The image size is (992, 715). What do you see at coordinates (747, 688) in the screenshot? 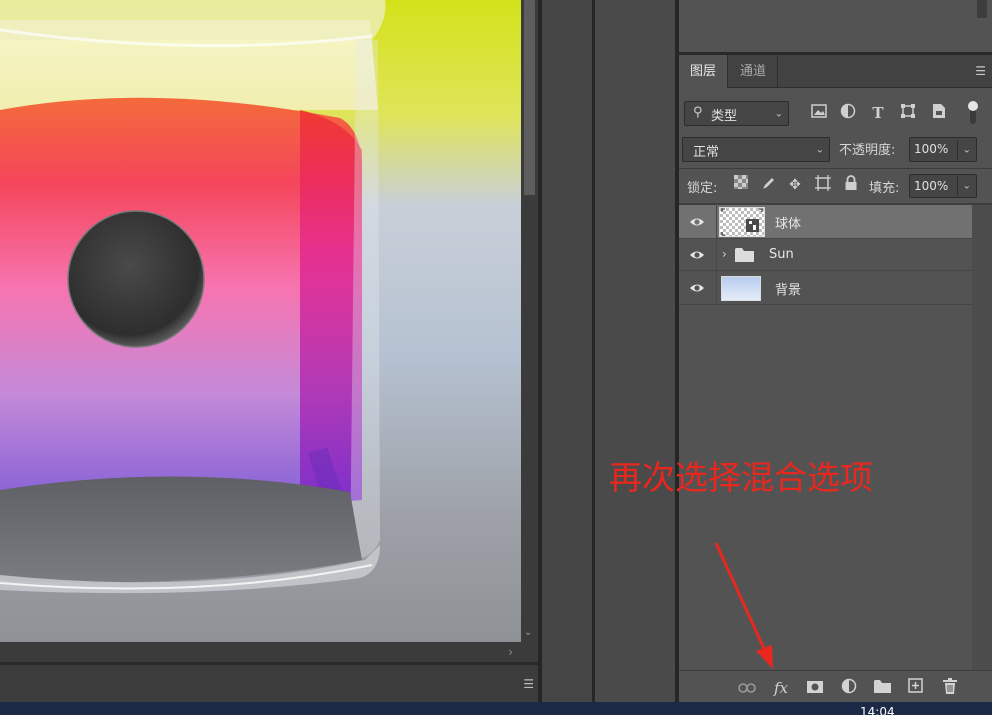
I see `link-layers-icon` at bounding box center [747, 688].